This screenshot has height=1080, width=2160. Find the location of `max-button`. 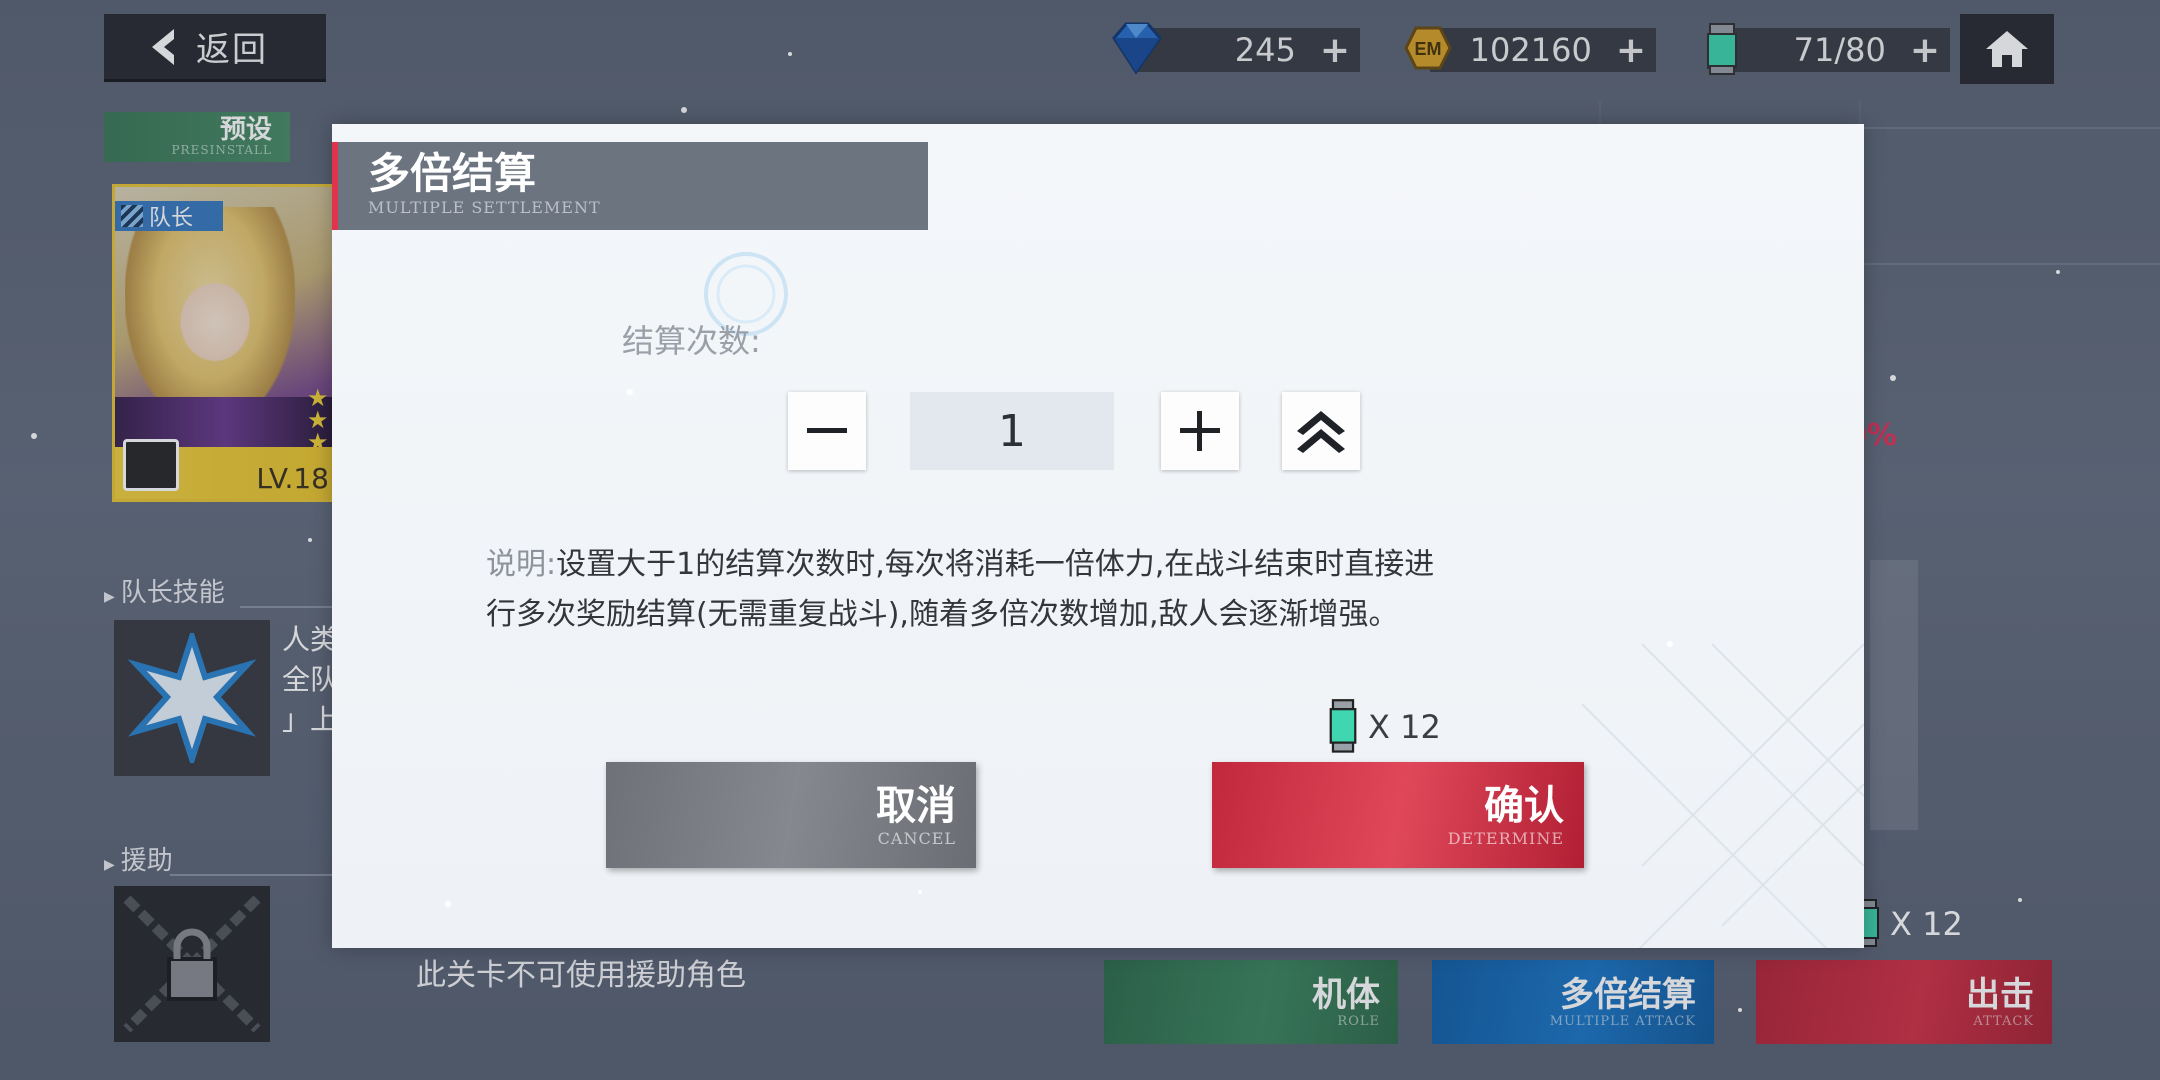

max-button is located at coordinates (1321, 431).